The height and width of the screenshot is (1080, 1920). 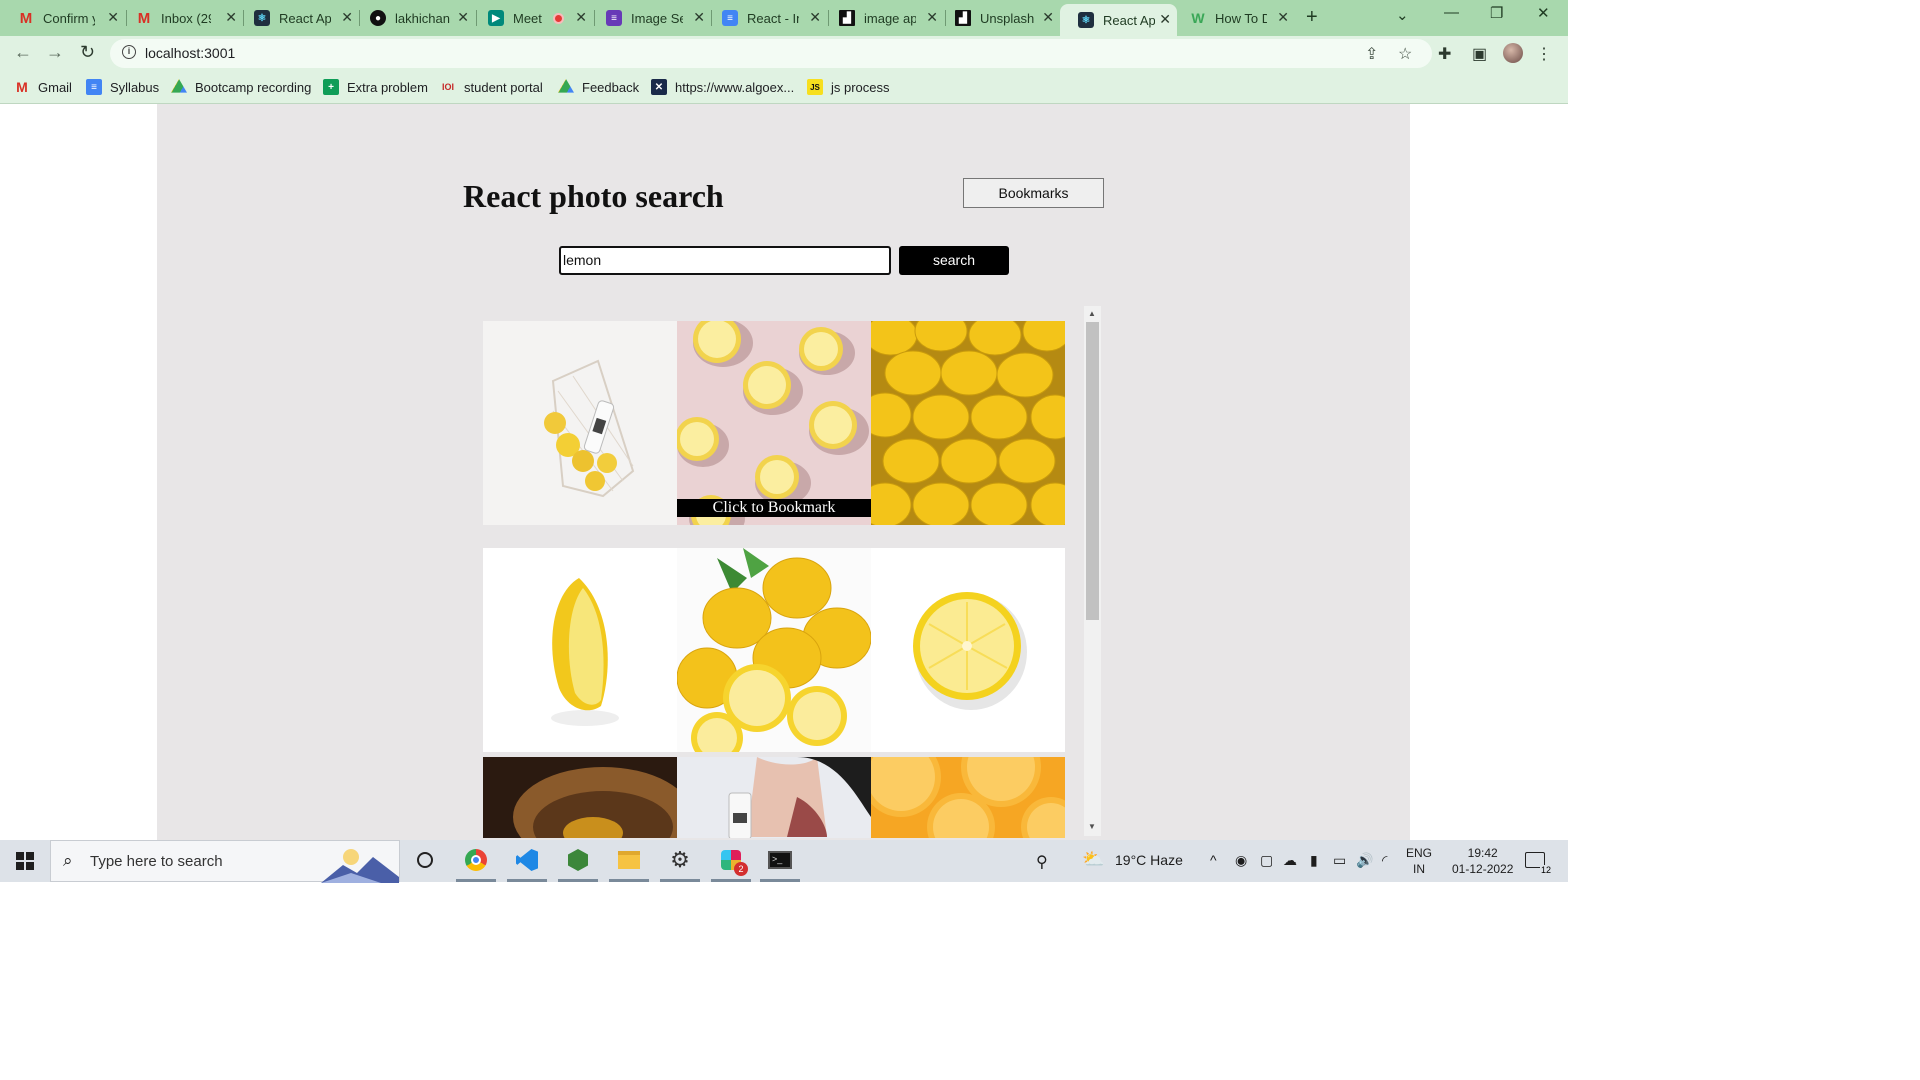 What do you see at coordinates (62, 18) in the screenshot?
I see `tab-confirm: M Confirm y ✕` at bounding box center [62, 18].